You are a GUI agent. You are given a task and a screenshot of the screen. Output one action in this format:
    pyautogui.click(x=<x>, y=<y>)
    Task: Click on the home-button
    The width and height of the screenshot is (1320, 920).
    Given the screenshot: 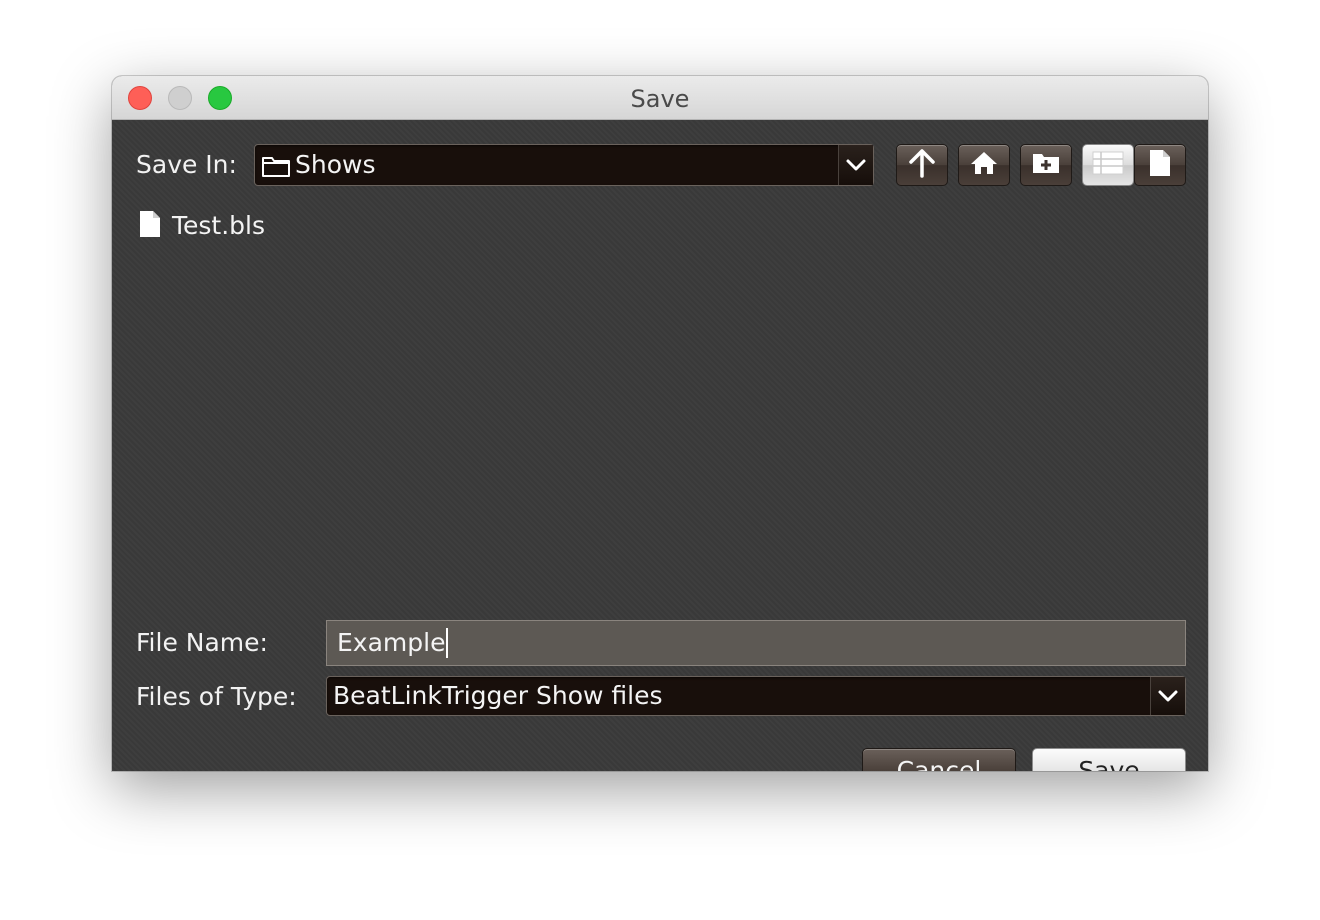 What is the action you would take?
    pyautogui.click(x=984, y=165)
    